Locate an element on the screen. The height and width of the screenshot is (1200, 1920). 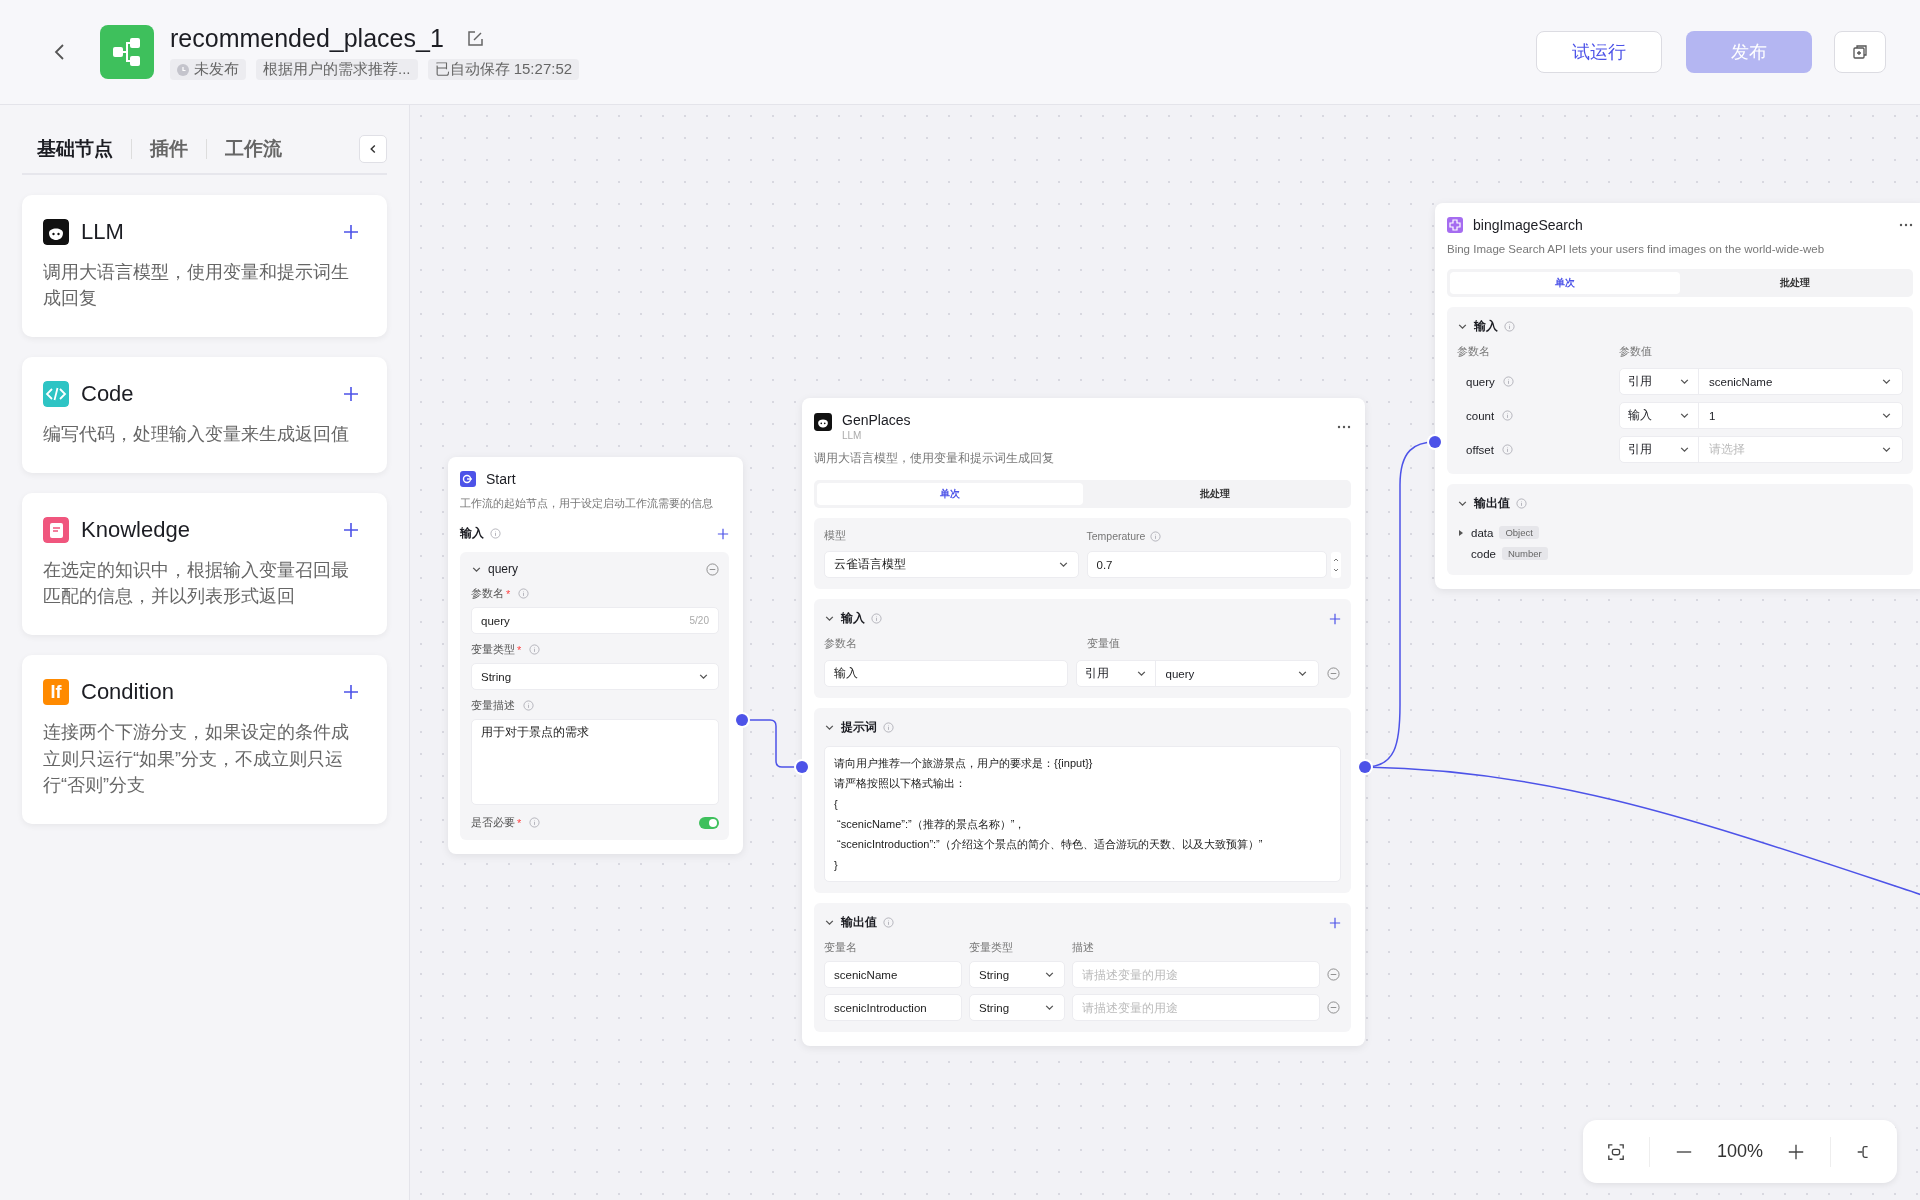
node-description: 编写代码，处理输入变量来生成返回值 is located at coordinates (196, 435).